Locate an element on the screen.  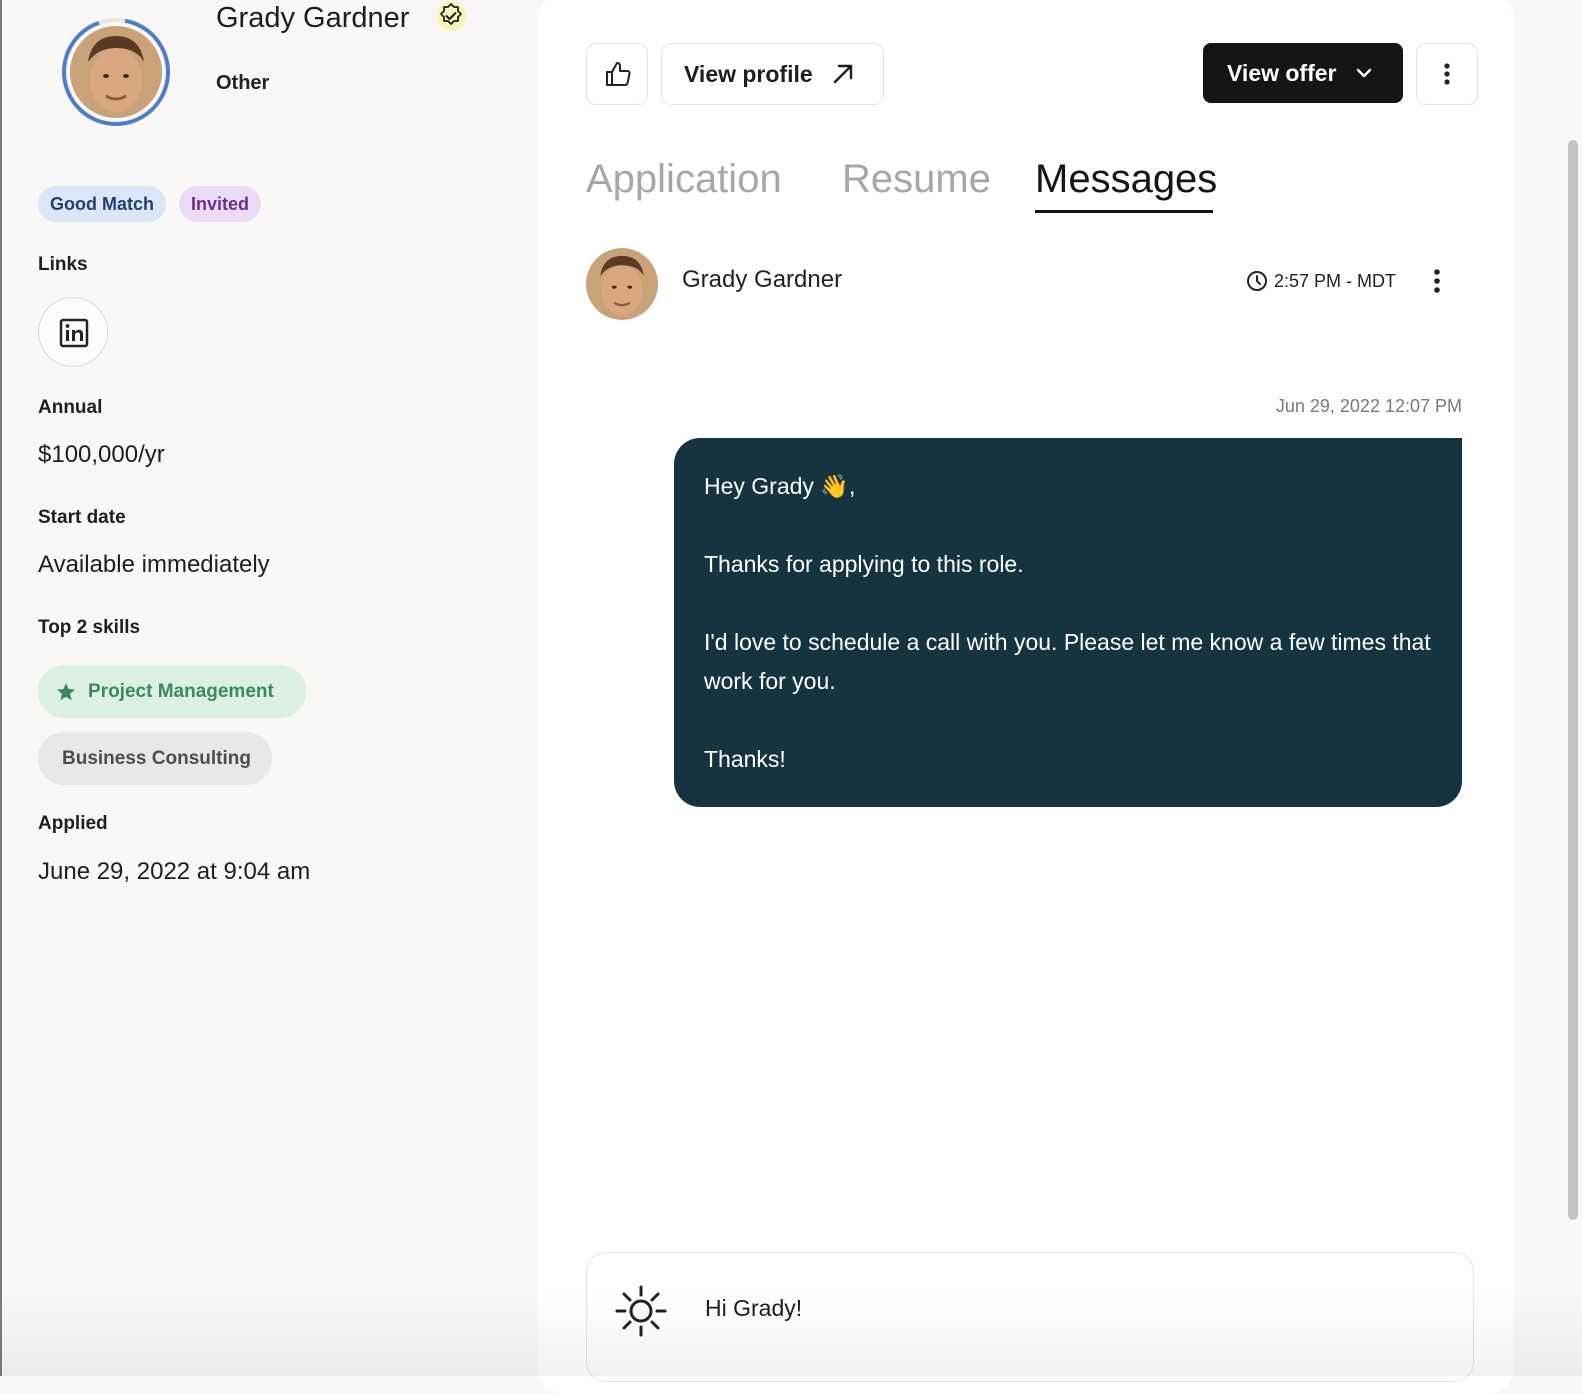
linkedin-link is located at coordinates (73, 332).